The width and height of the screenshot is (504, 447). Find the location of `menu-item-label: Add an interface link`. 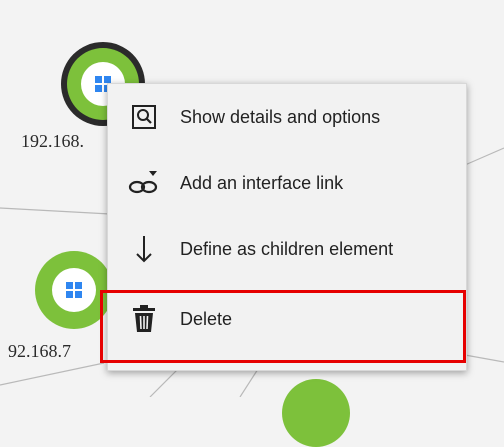

menu-item-label: Add an interface link is located at coordinates (262, 182).